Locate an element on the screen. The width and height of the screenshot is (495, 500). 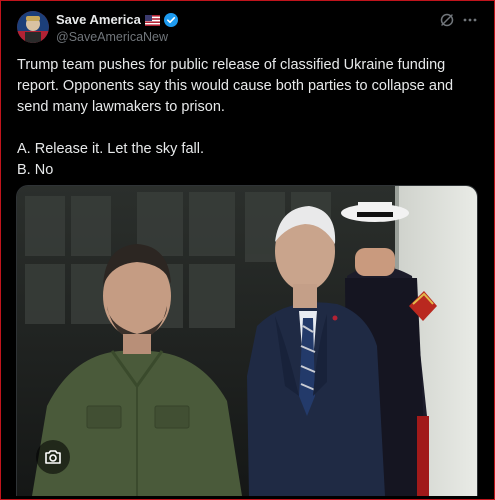
author-avatar is located at coordinates (33, 27).